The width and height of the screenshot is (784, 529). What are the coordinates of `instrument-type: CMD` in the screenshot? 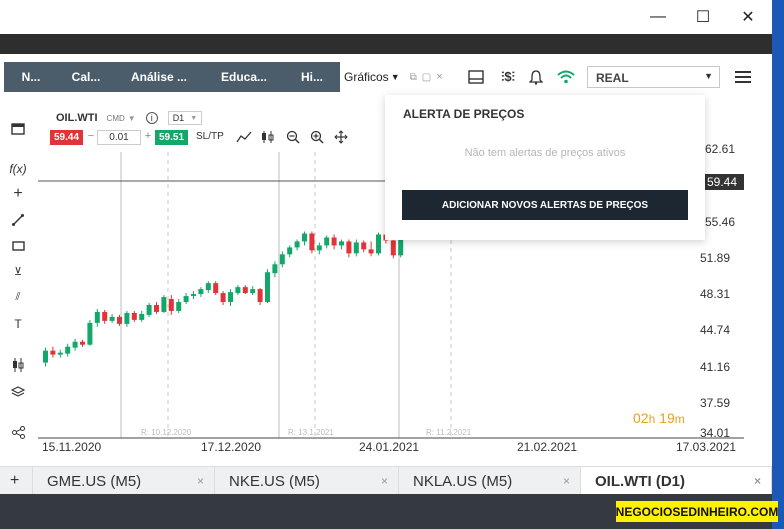 It's located at (115, 118).